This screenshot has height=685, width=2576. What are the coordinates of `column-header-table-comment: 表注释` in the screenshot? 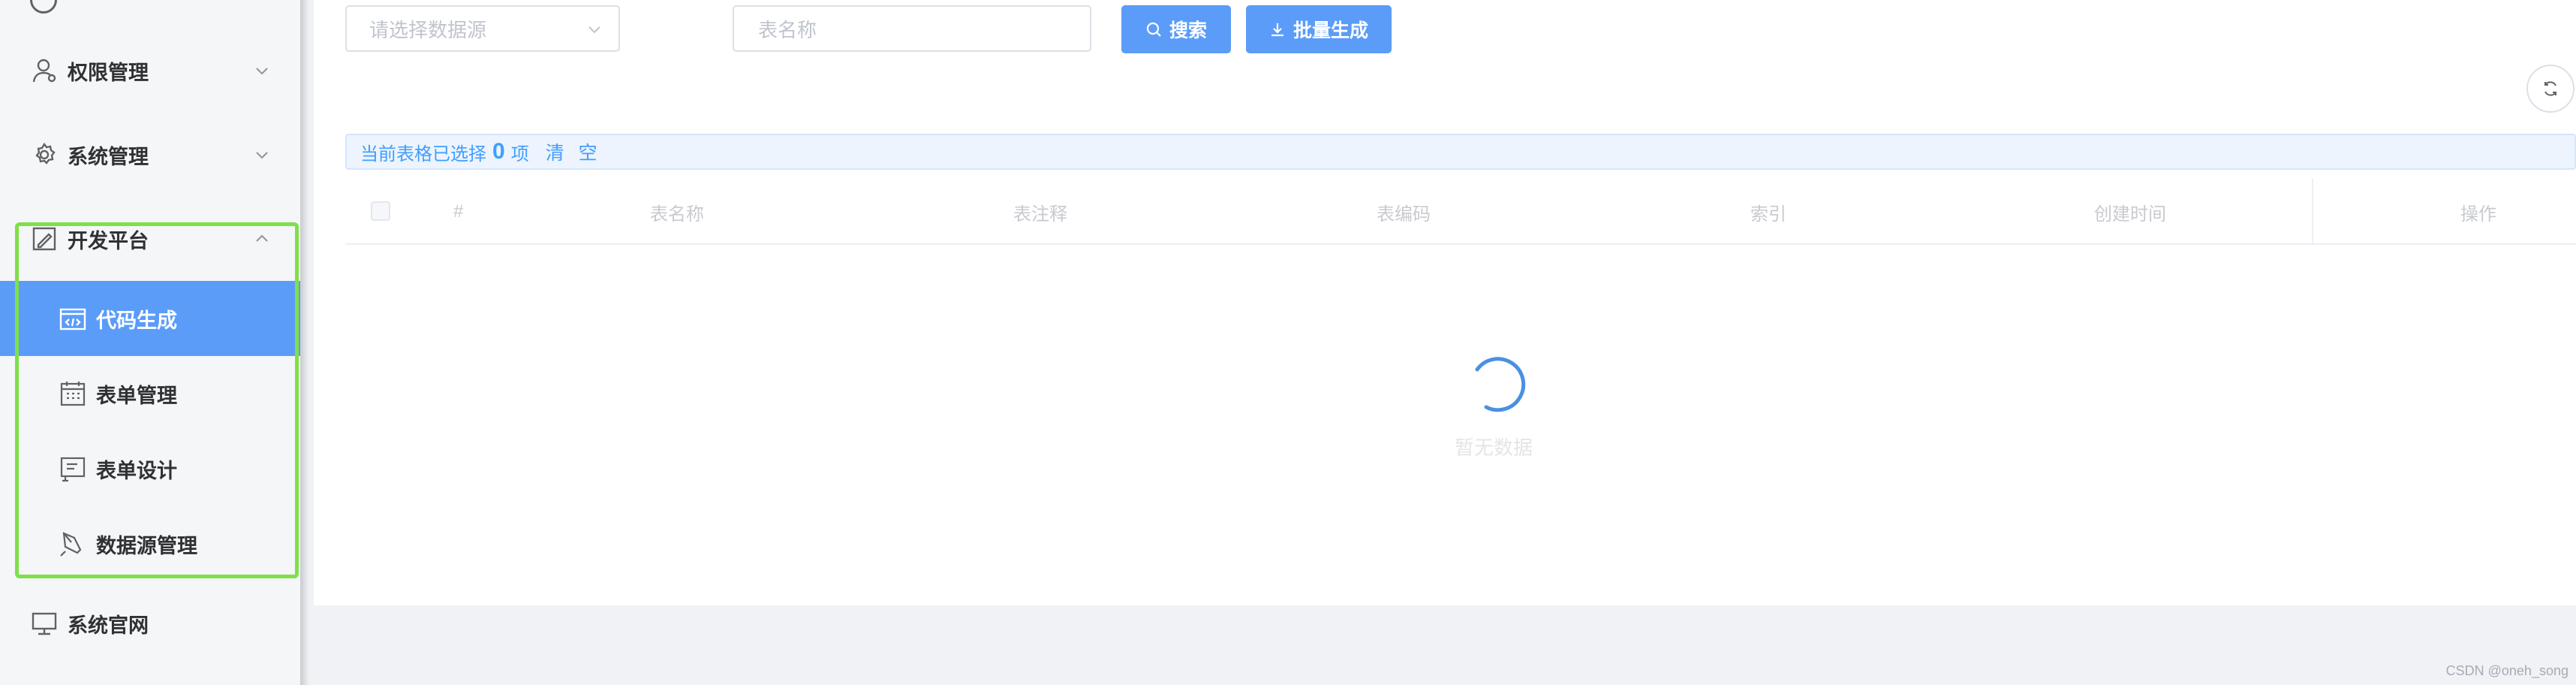 It's located at (1040, 212).